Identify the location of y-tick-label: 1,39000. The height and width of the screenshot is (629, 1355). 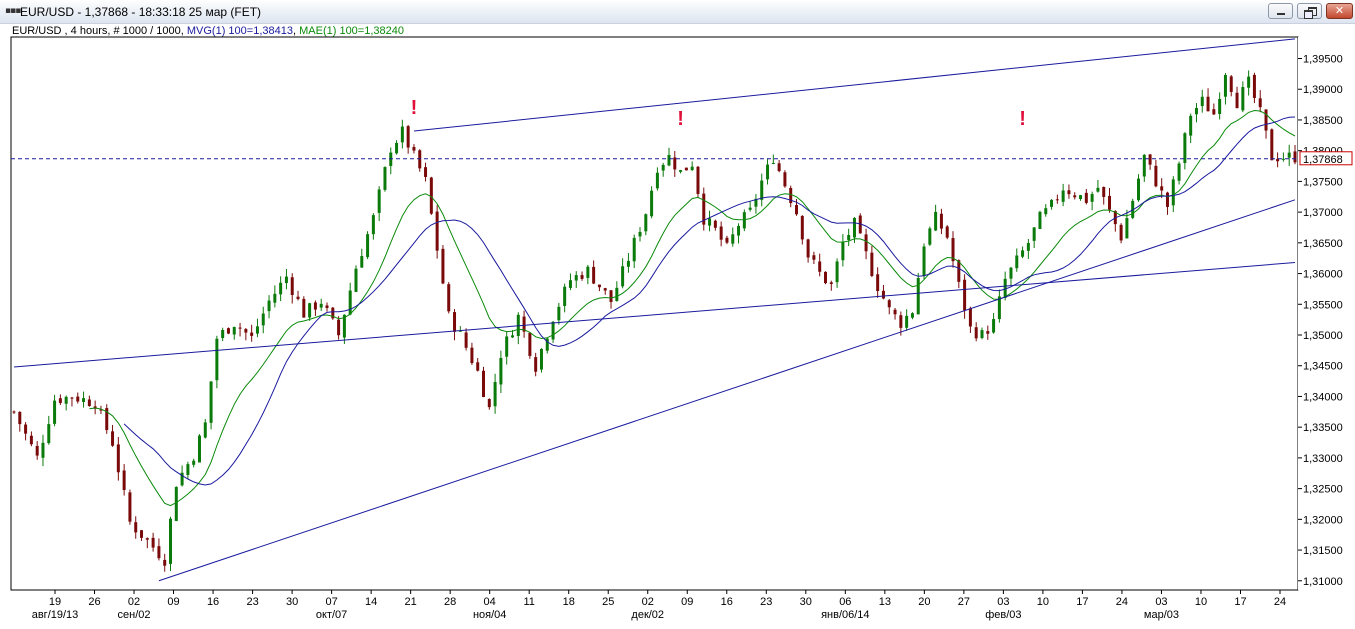
(1323, 90).